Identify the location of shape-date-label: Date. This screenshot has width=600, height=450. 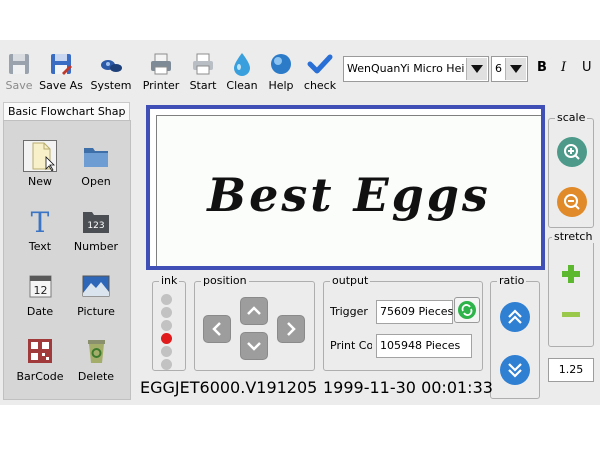
(40, 311).